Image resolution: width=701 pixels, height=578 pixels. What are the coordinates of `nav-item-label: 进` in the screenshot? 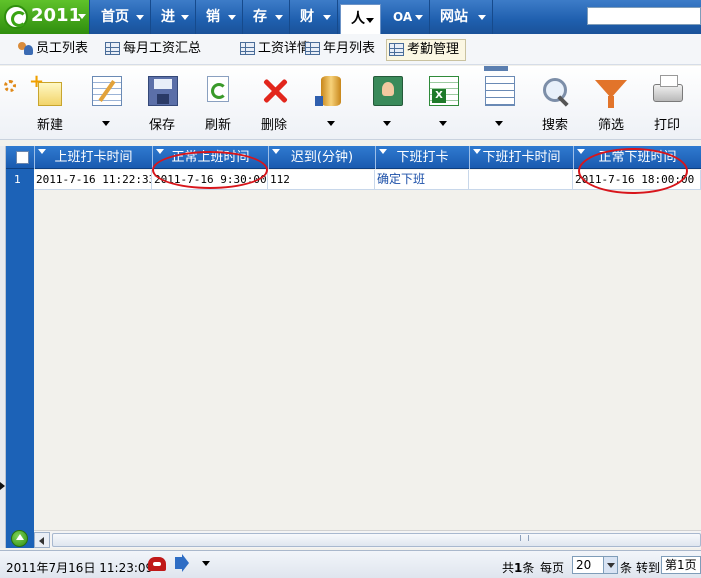 It's located at (168, 17).